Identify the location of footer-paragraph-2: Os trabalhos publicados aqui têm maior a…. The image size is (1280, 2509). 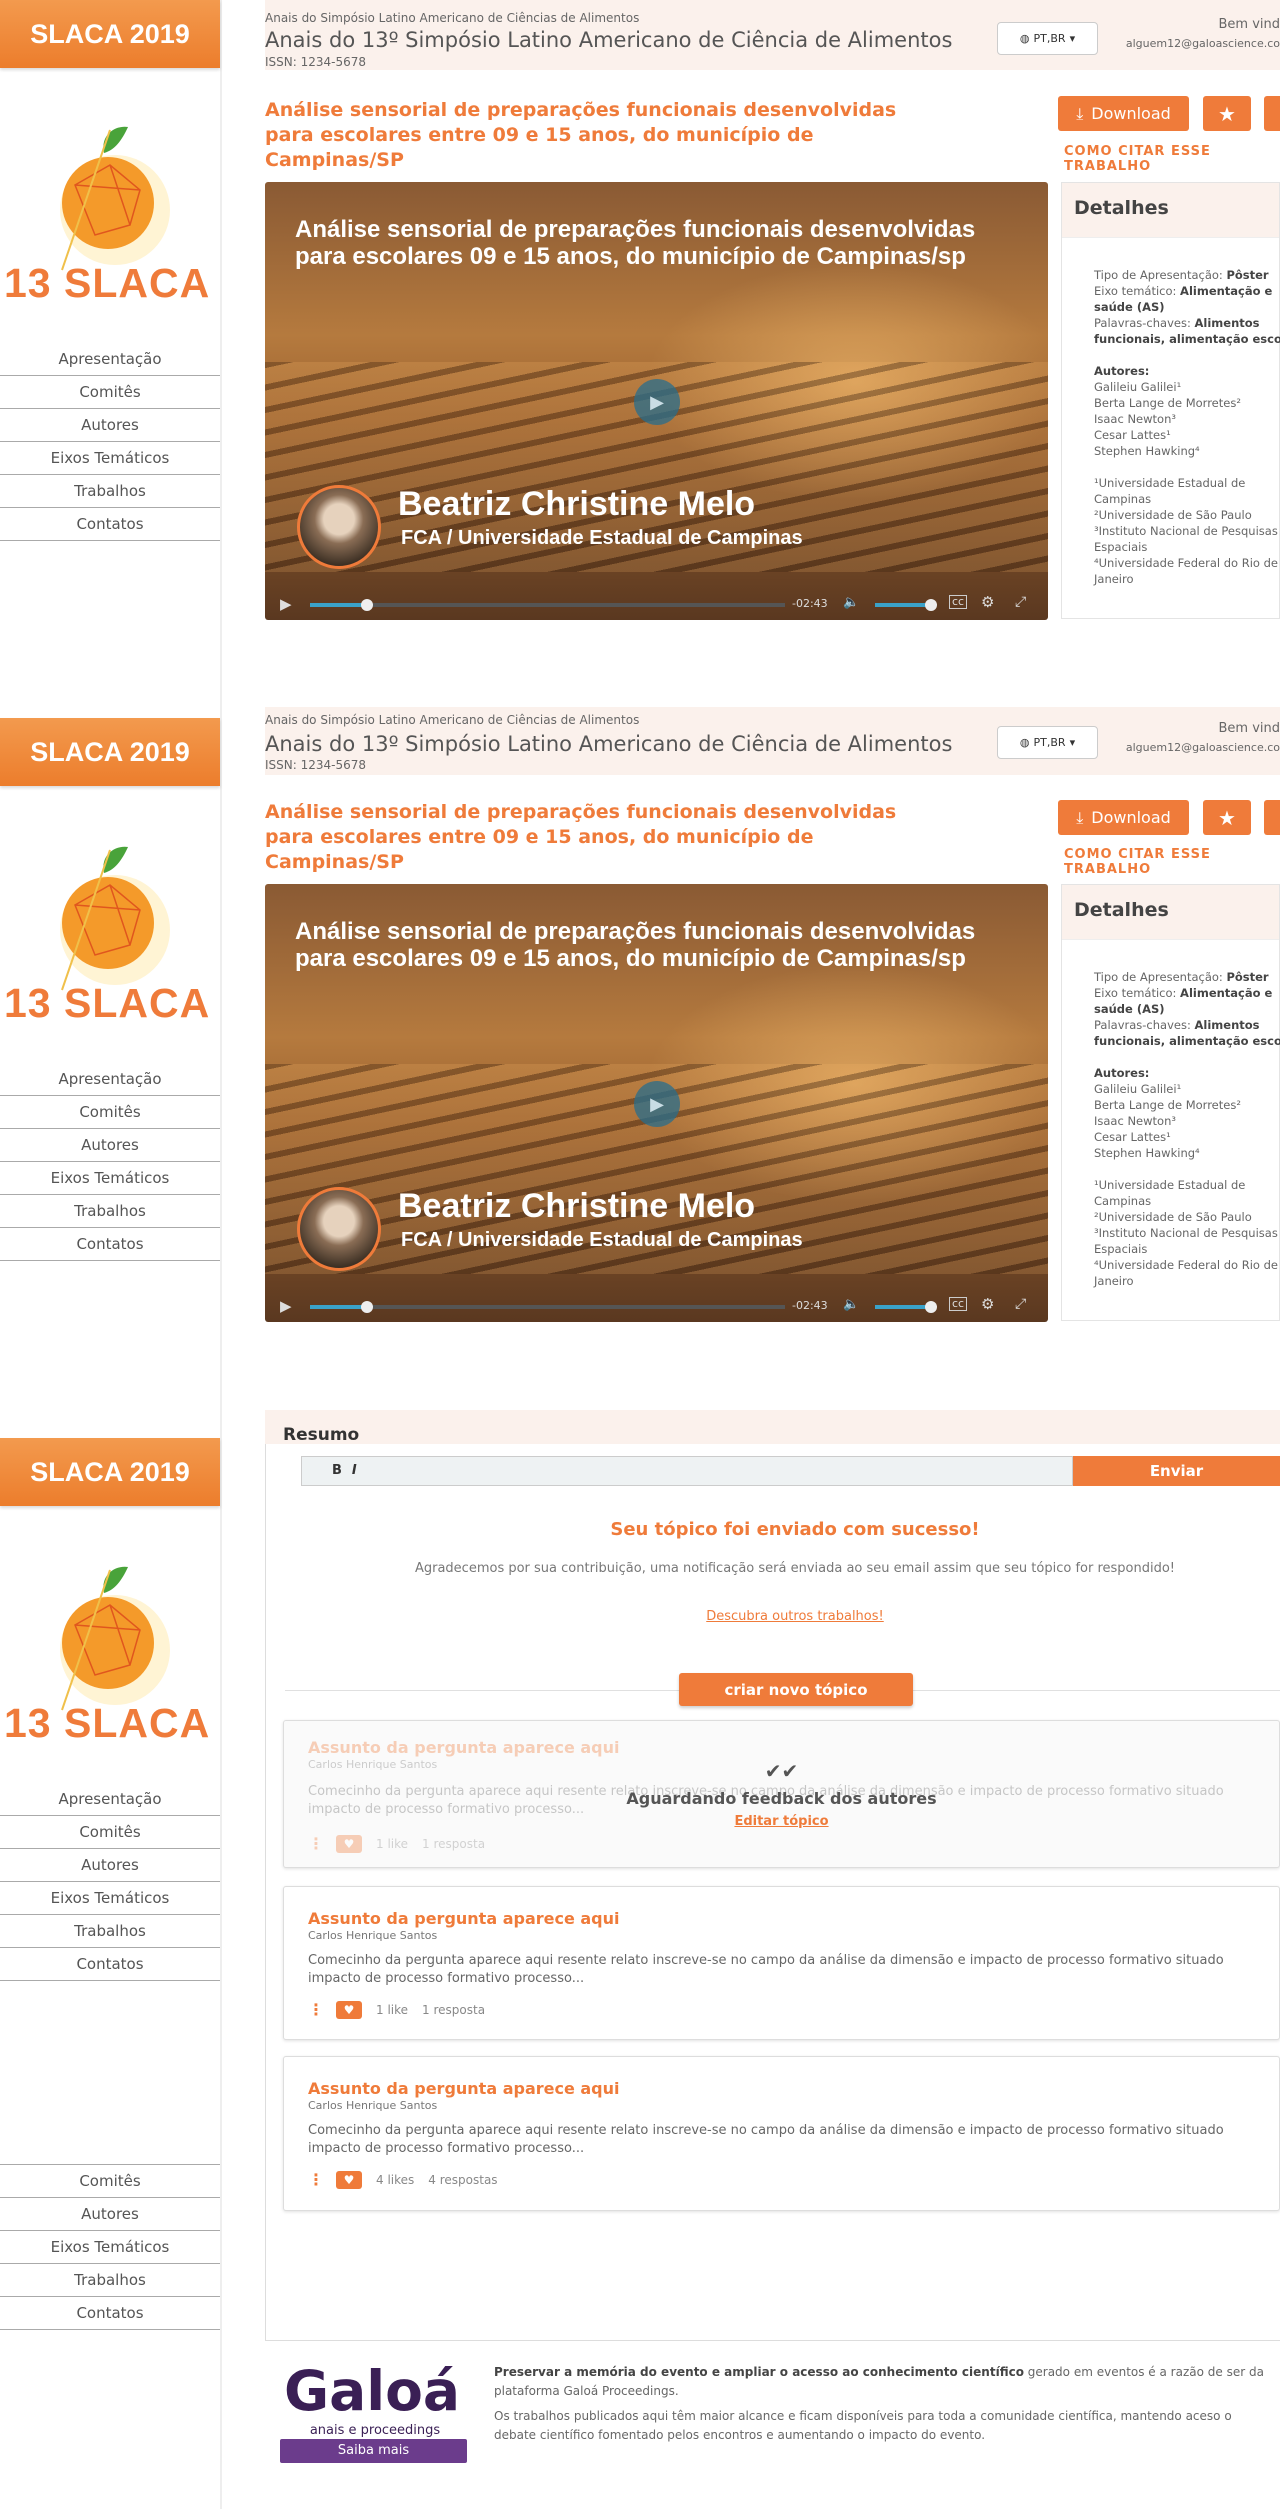
(863, 2425).